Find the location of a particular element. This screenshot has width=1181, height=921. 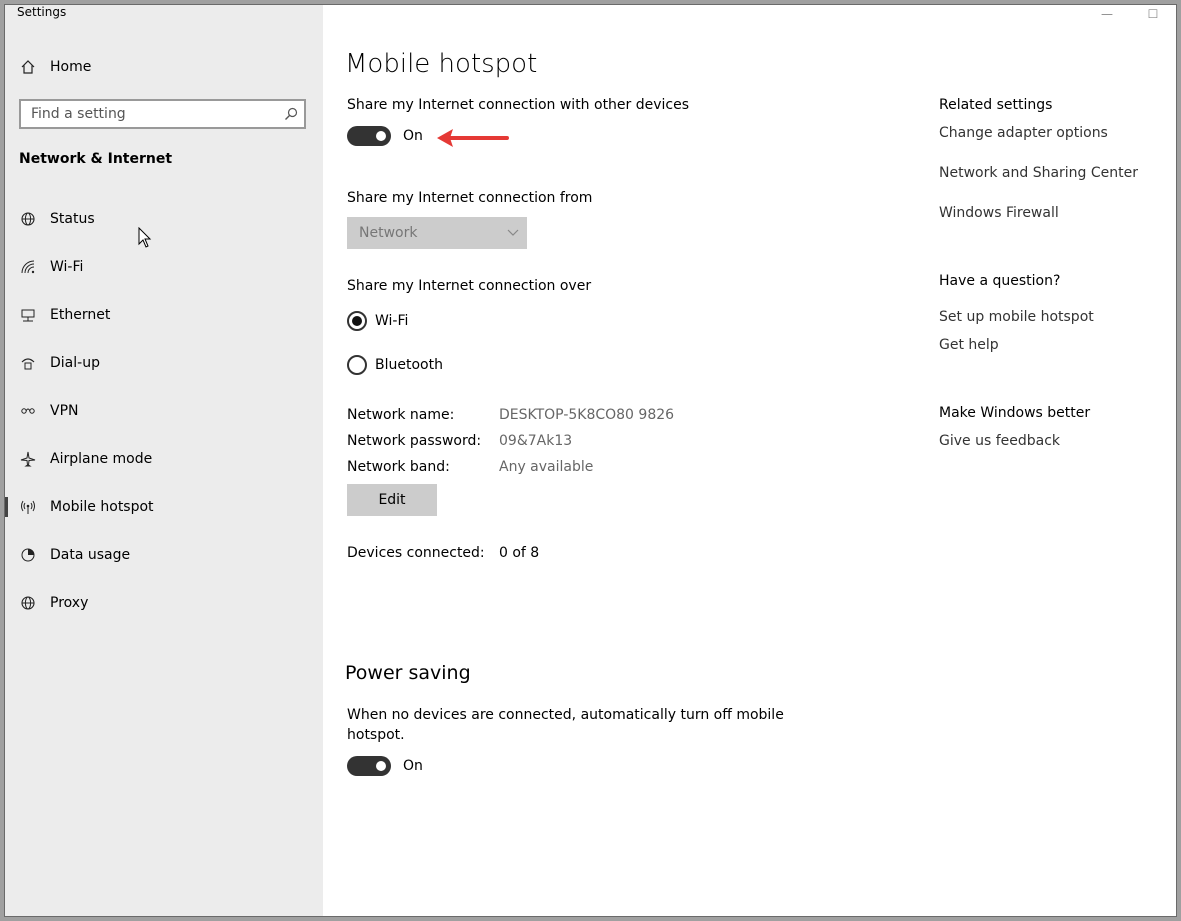

globe-status-icon is located at coordinates (28, 219).